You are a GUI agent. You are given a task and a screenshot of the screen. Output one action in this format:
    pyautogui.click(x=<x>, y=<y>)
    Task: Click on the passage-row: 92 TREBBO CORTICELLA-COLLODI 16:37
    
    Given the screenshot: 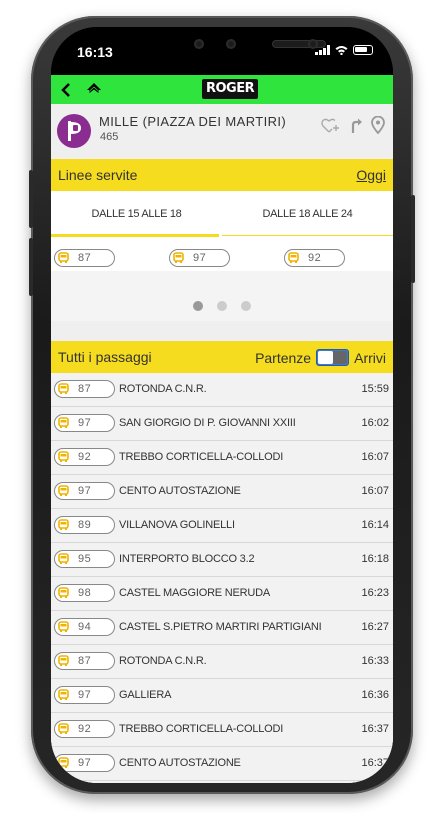 What is the action you would take?
    pyautogui.click(x=222, y=730)
    